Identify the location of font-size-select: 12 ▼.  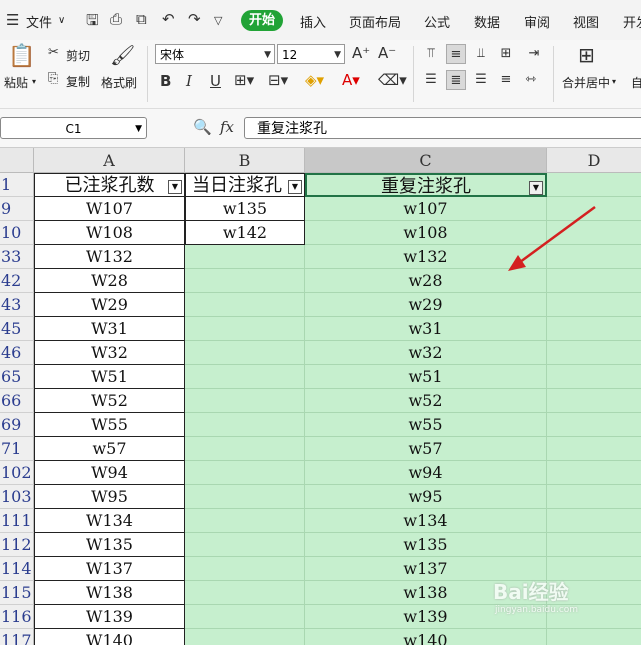
(311, 54).